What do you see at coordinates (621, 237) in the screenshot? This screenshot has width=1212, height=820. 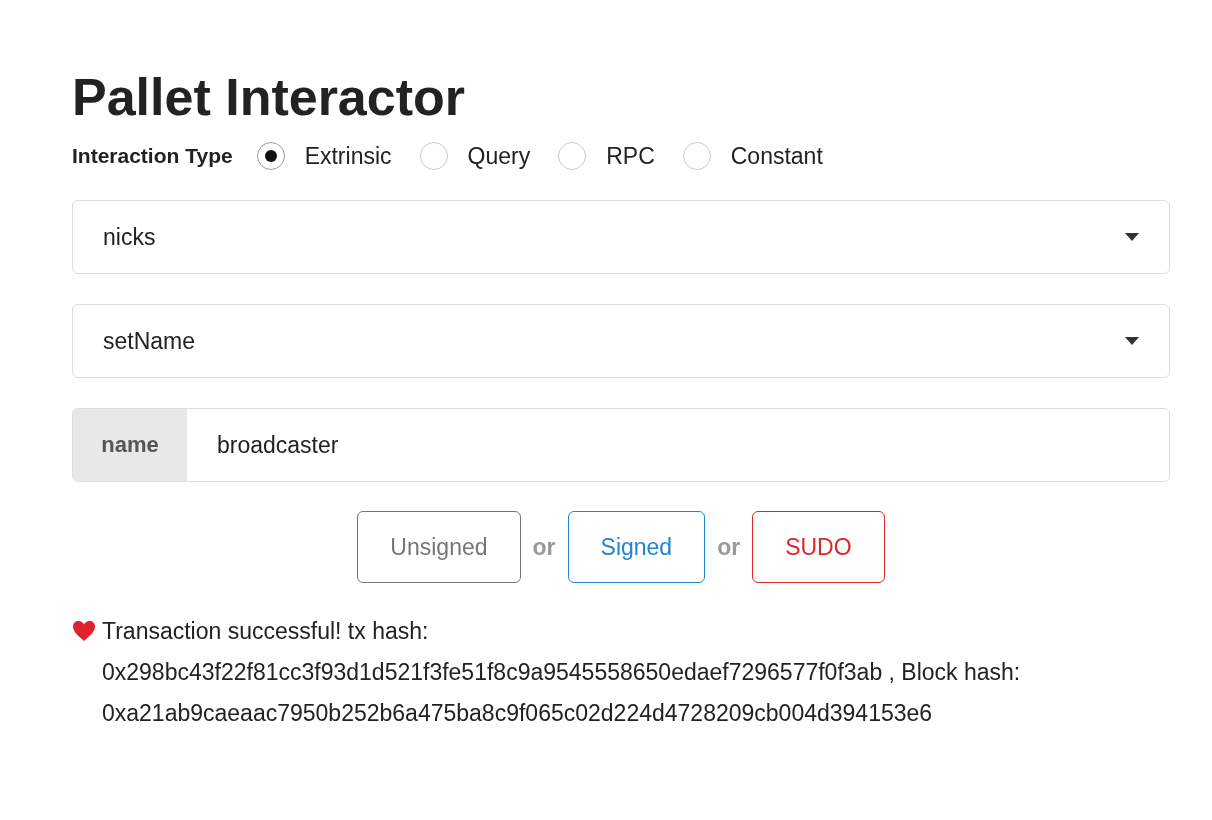 I see `dropdown: nicks` at bounding box center [621, 237].